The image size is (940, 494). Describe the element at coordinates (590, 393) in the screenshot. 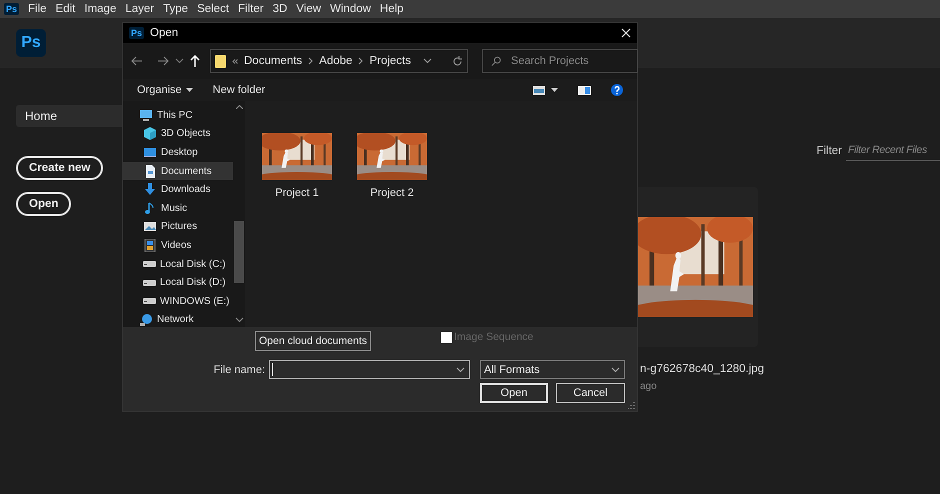

I see `dialog-button: Cancel` at that location.